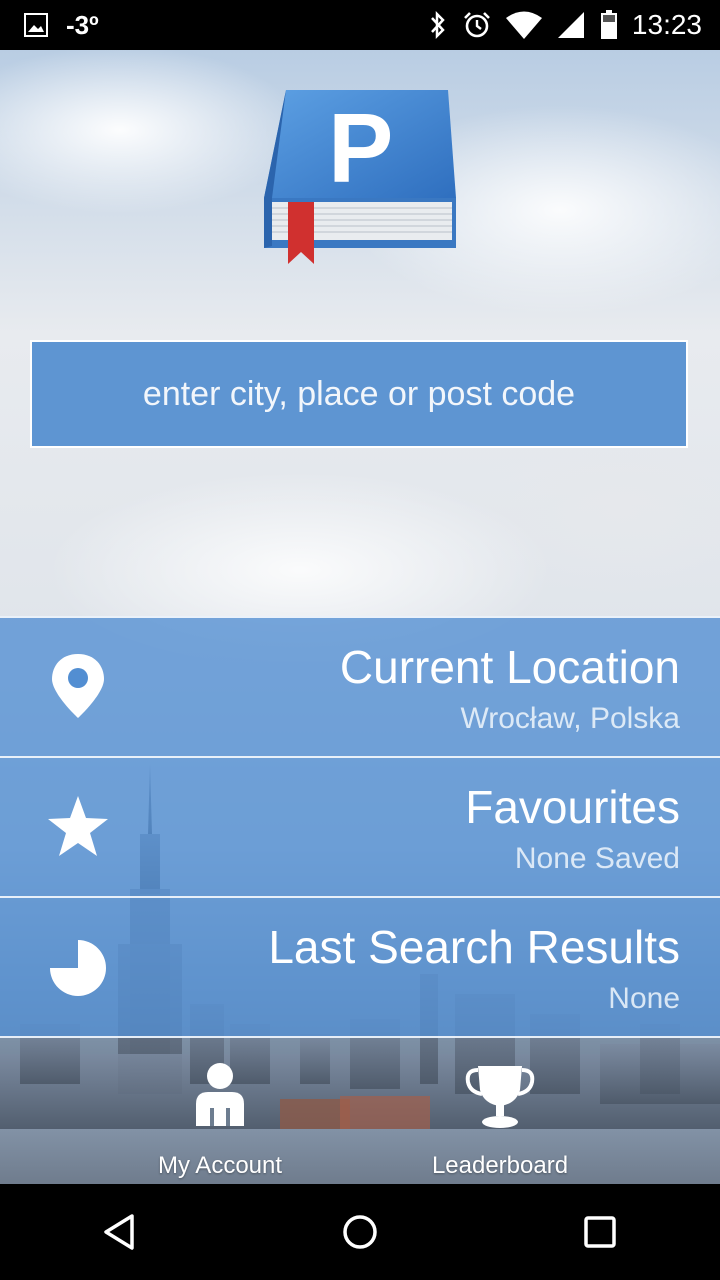  I want to click on leaderboard-button: Leaderboard, so click(500, 1120).